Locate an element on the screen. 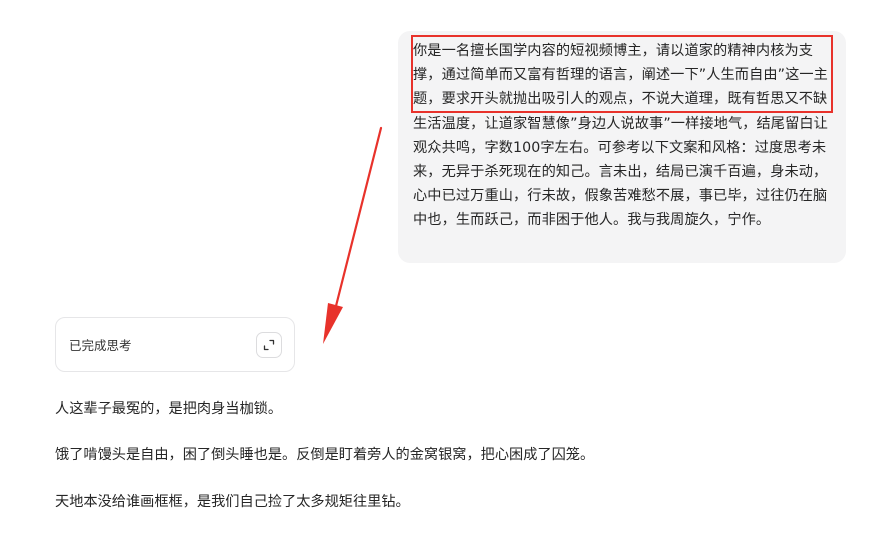 The image size is (894, 543). answer-paragraph-3: 天地本没给谁画框框，是我们自己捡了太多规矩往里钻。 is located at coordinates (232, 502).